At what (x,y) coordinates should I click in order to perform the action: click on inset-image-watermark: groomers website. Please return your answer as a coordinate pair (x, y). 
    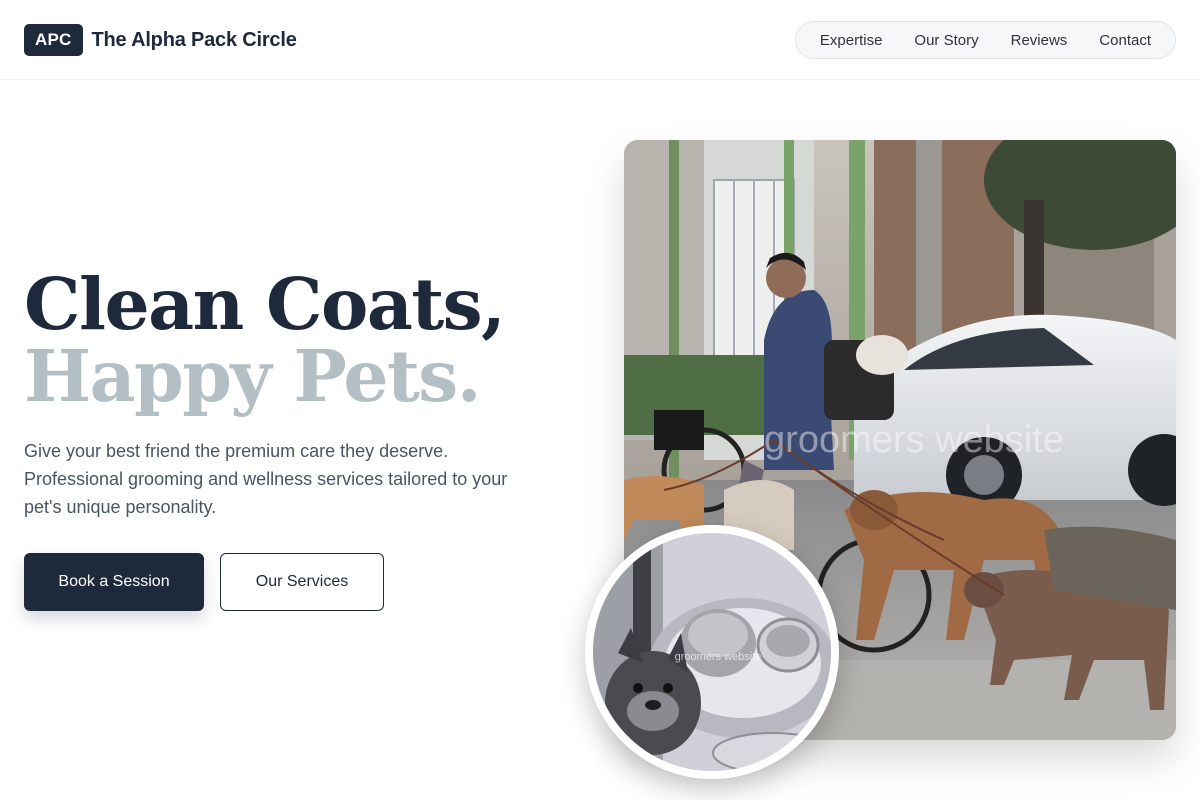
    Looking at the image, I should click on (718, 657).